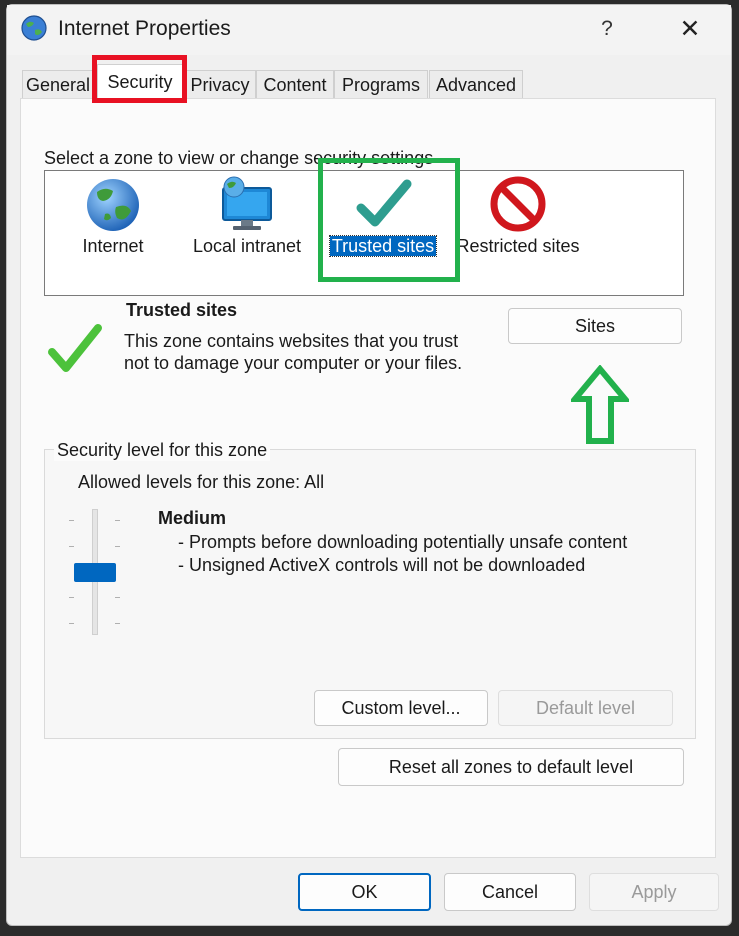 This screenshot has height=936, width=739. I want to click on default-level-button: Default level, so click(585, 708).